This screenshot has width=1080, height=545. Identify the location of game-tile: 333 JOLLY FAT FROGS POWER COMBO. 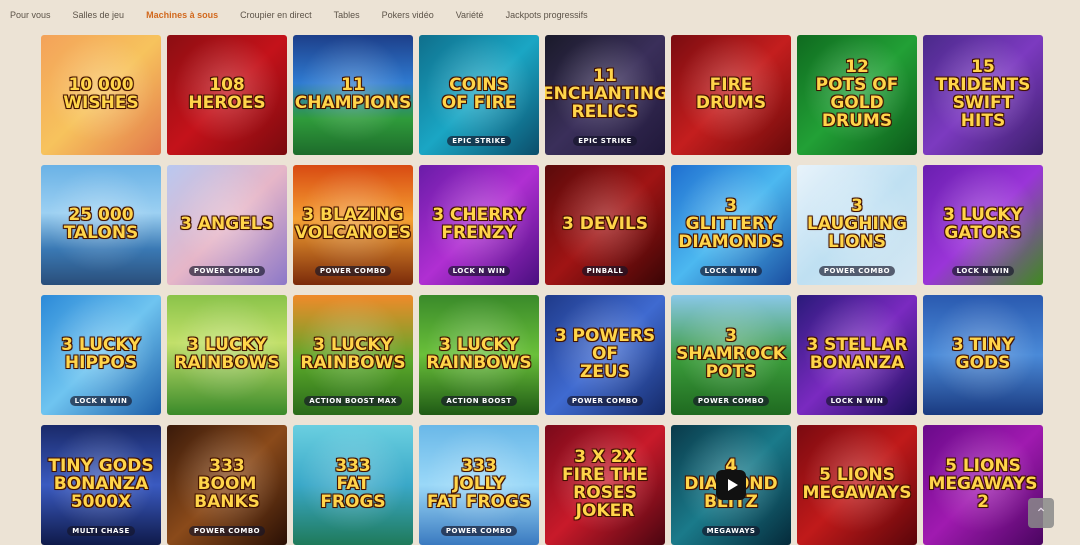
(479, 485).